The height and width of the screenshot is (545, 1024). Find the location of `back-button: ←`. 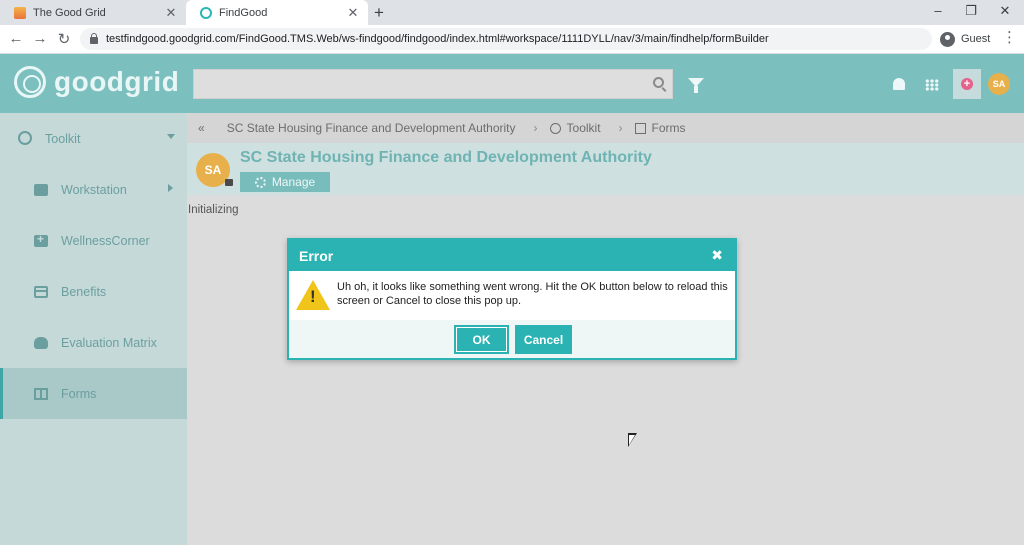

back-button: ← is located at coordinates (16, 38).